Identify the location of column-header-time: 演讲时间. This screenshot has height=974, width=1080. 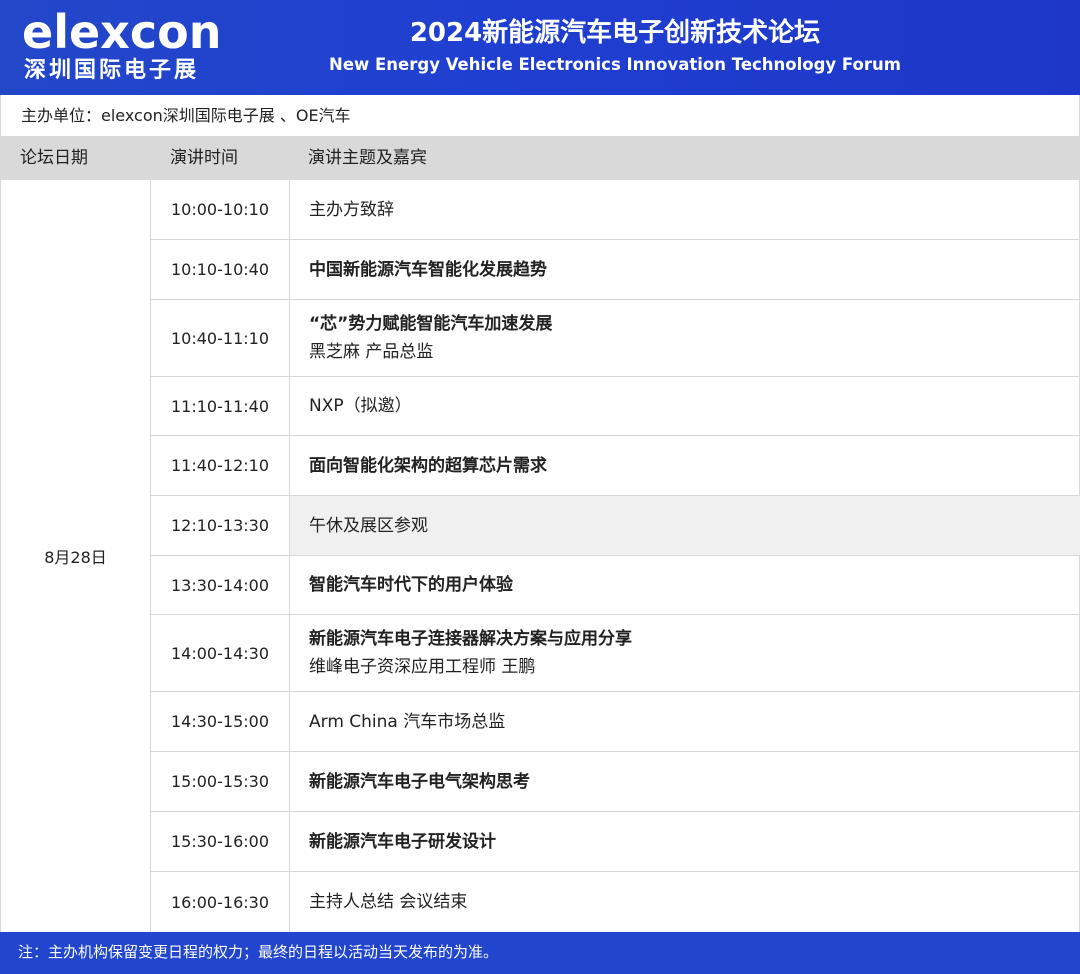
(204, 158).